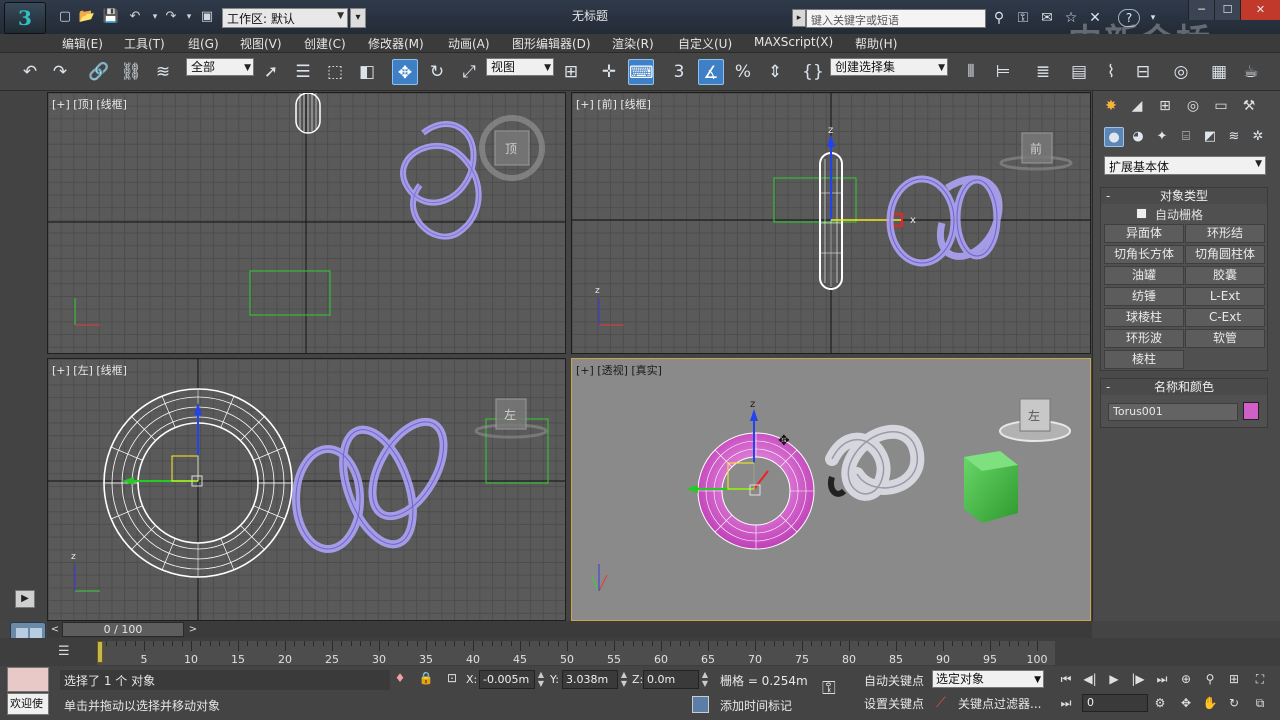 The width and height of the screenshot is (1280, 720). What do you see at coordinates (68, 652) in the screenshot?
I see `mini-curve-editor-icon: ☰` at bounding box center [68, 652].